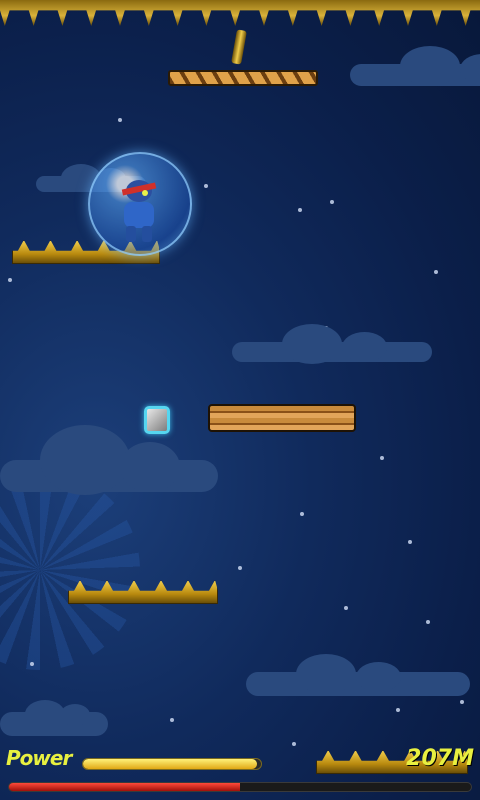  Describe the element at coordinates (282, 418) in the screenshot. I see `wood-platform` at that location.